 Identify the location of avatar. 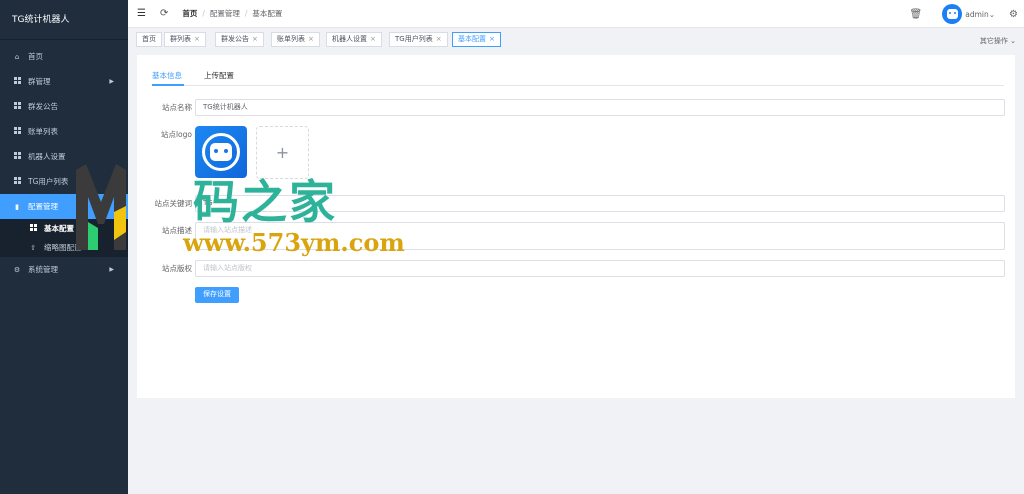
(952, 14).